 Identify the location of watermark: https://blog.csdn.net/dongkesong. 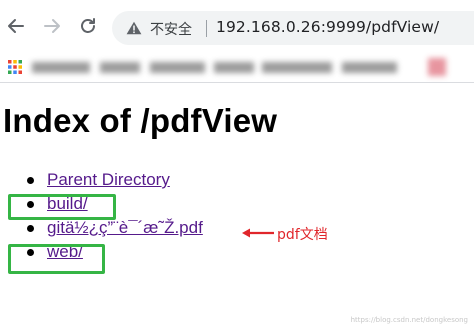
(409, 320).